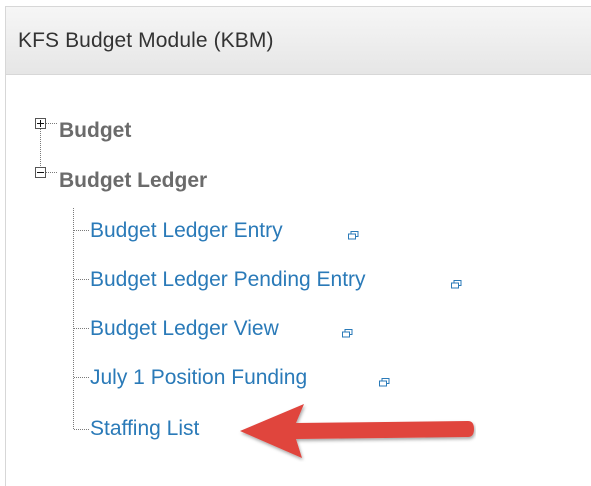 This screenshot has height=486, width=591. Describe the element at coordinates (144, 429) in the screenshot. I see `tree-link-staffing-list: Staffing List` at that location.